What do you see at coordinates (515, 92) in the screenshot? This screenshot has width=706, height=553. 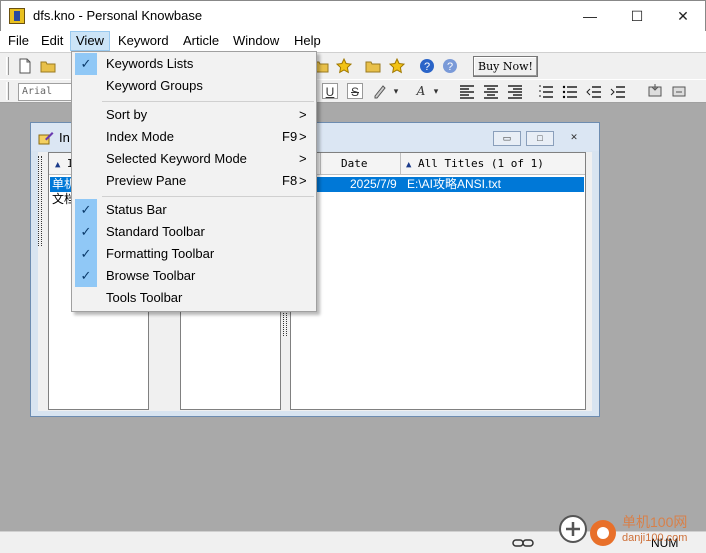 I see `align-right-icon` at bounding box center [515, 92].